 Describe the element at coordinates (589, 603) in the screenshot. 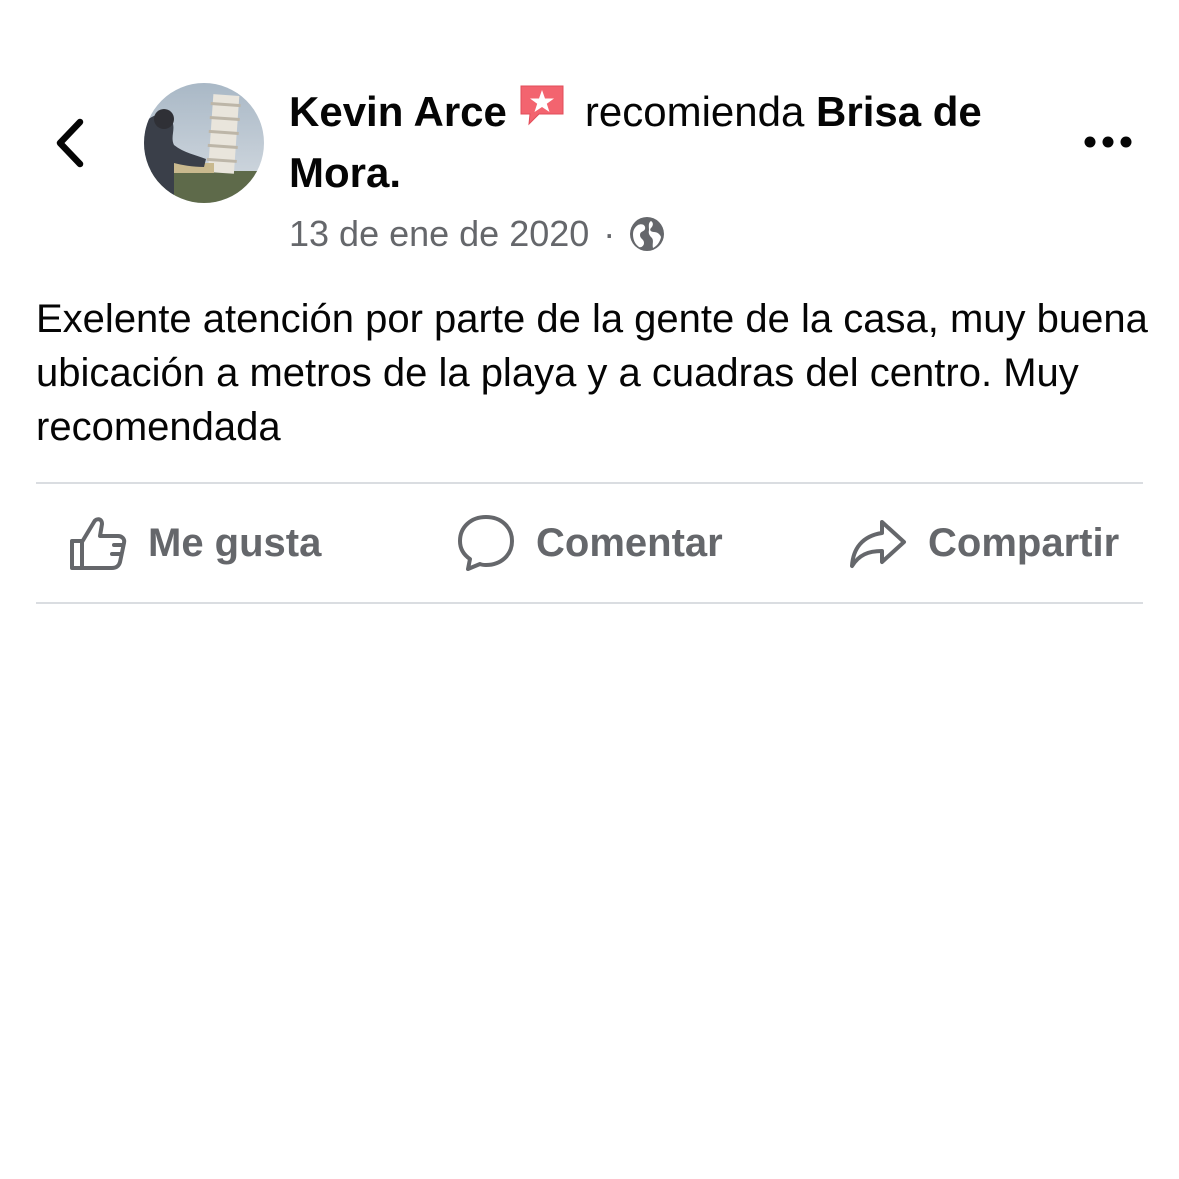

I see `divider-bottom` at that location.